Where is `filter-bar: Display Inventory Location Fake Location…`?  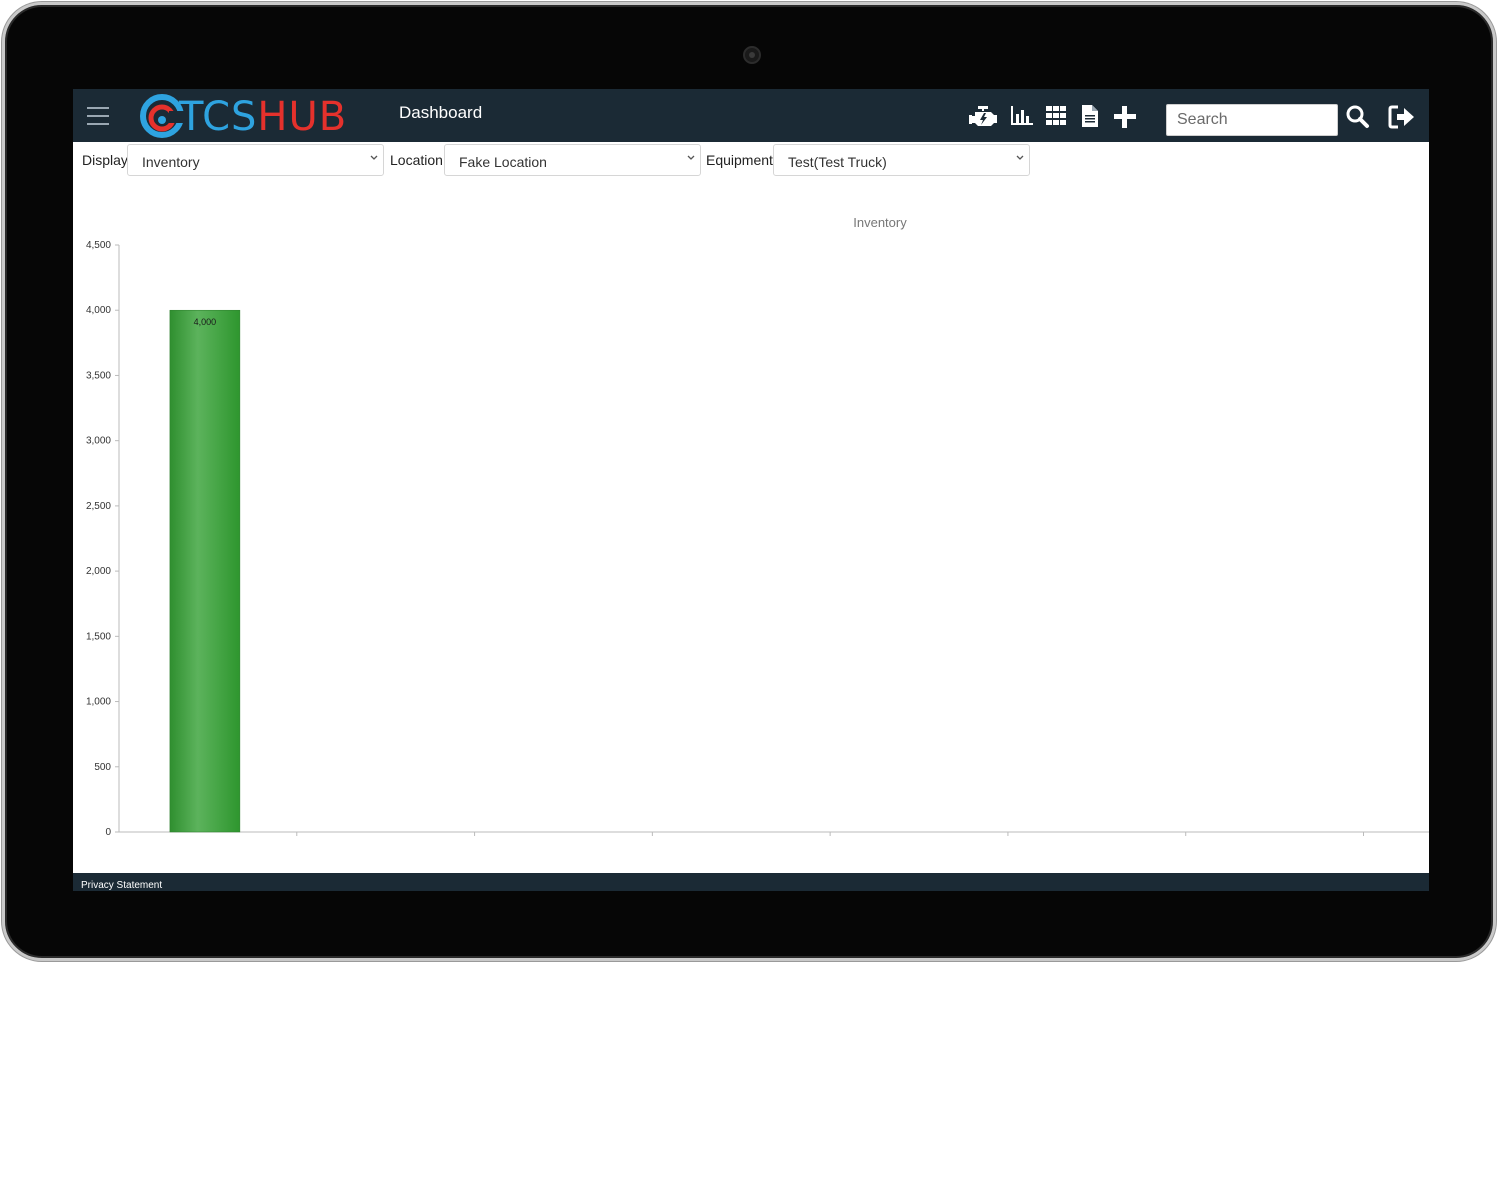 filter-bar: Display Inventory Location Fake Location… is located at coordinates (751, 160).